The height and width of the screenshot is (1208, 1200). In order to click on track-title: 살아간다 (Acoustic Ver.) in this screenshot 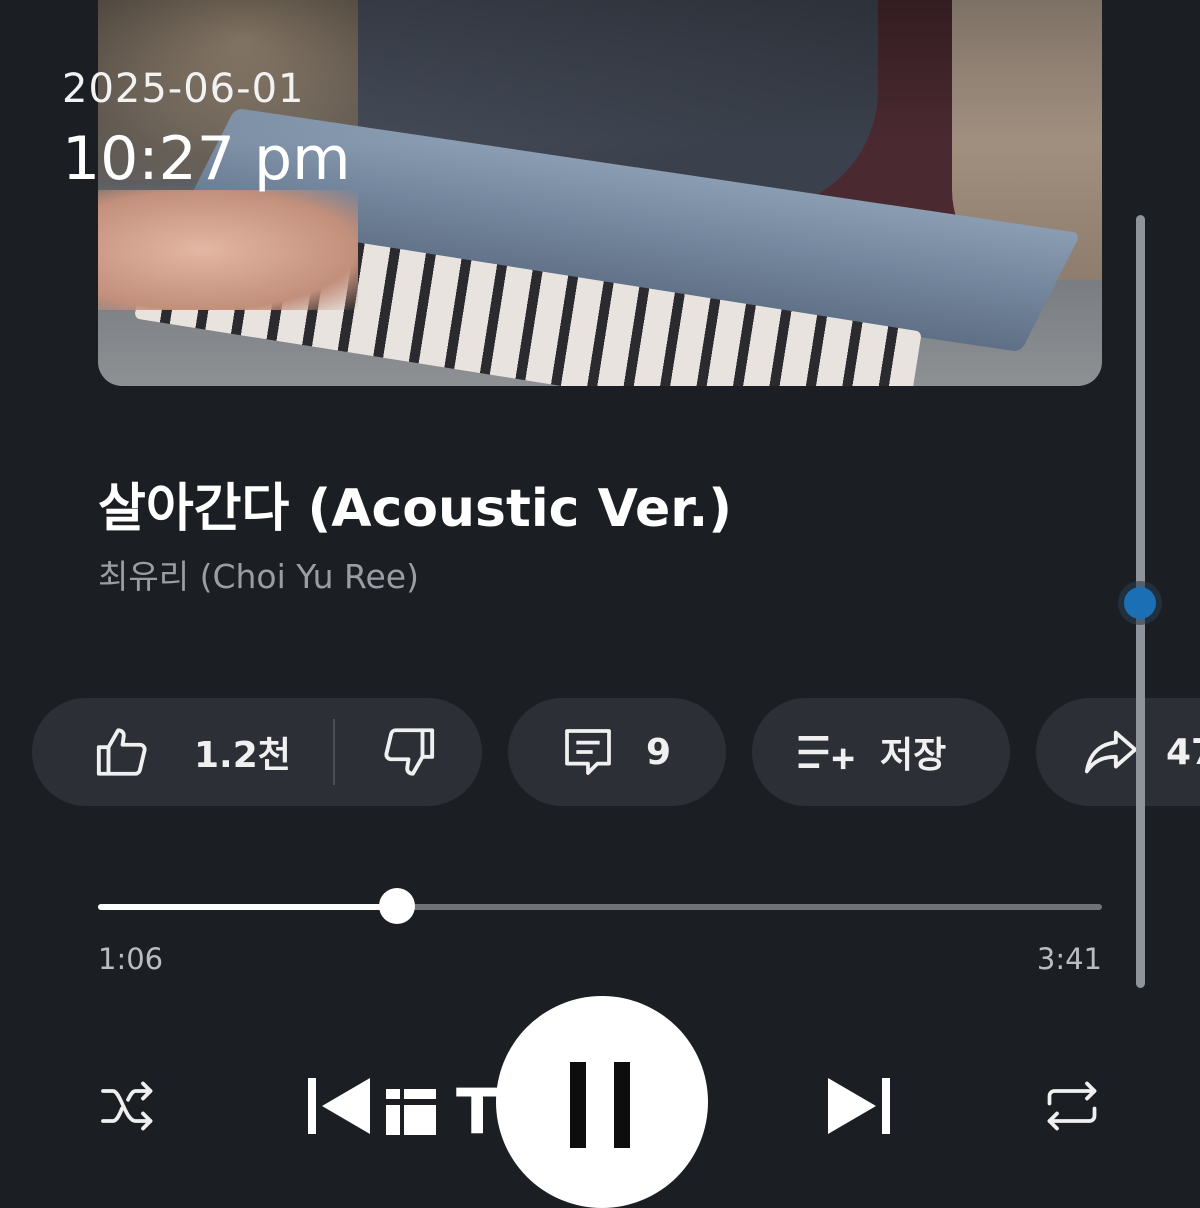, I will do `click(415, 509)`.